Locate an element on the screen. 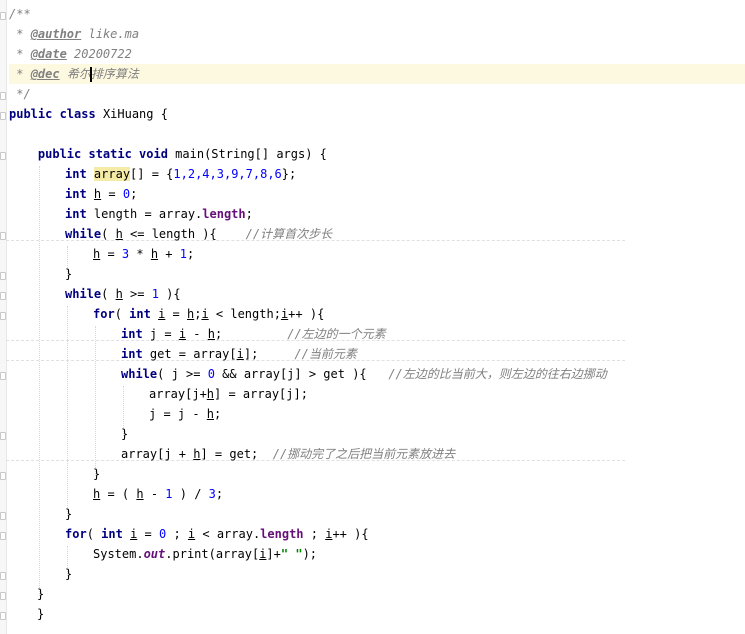  code-text: array[j + is located at coordinates (157, 454).